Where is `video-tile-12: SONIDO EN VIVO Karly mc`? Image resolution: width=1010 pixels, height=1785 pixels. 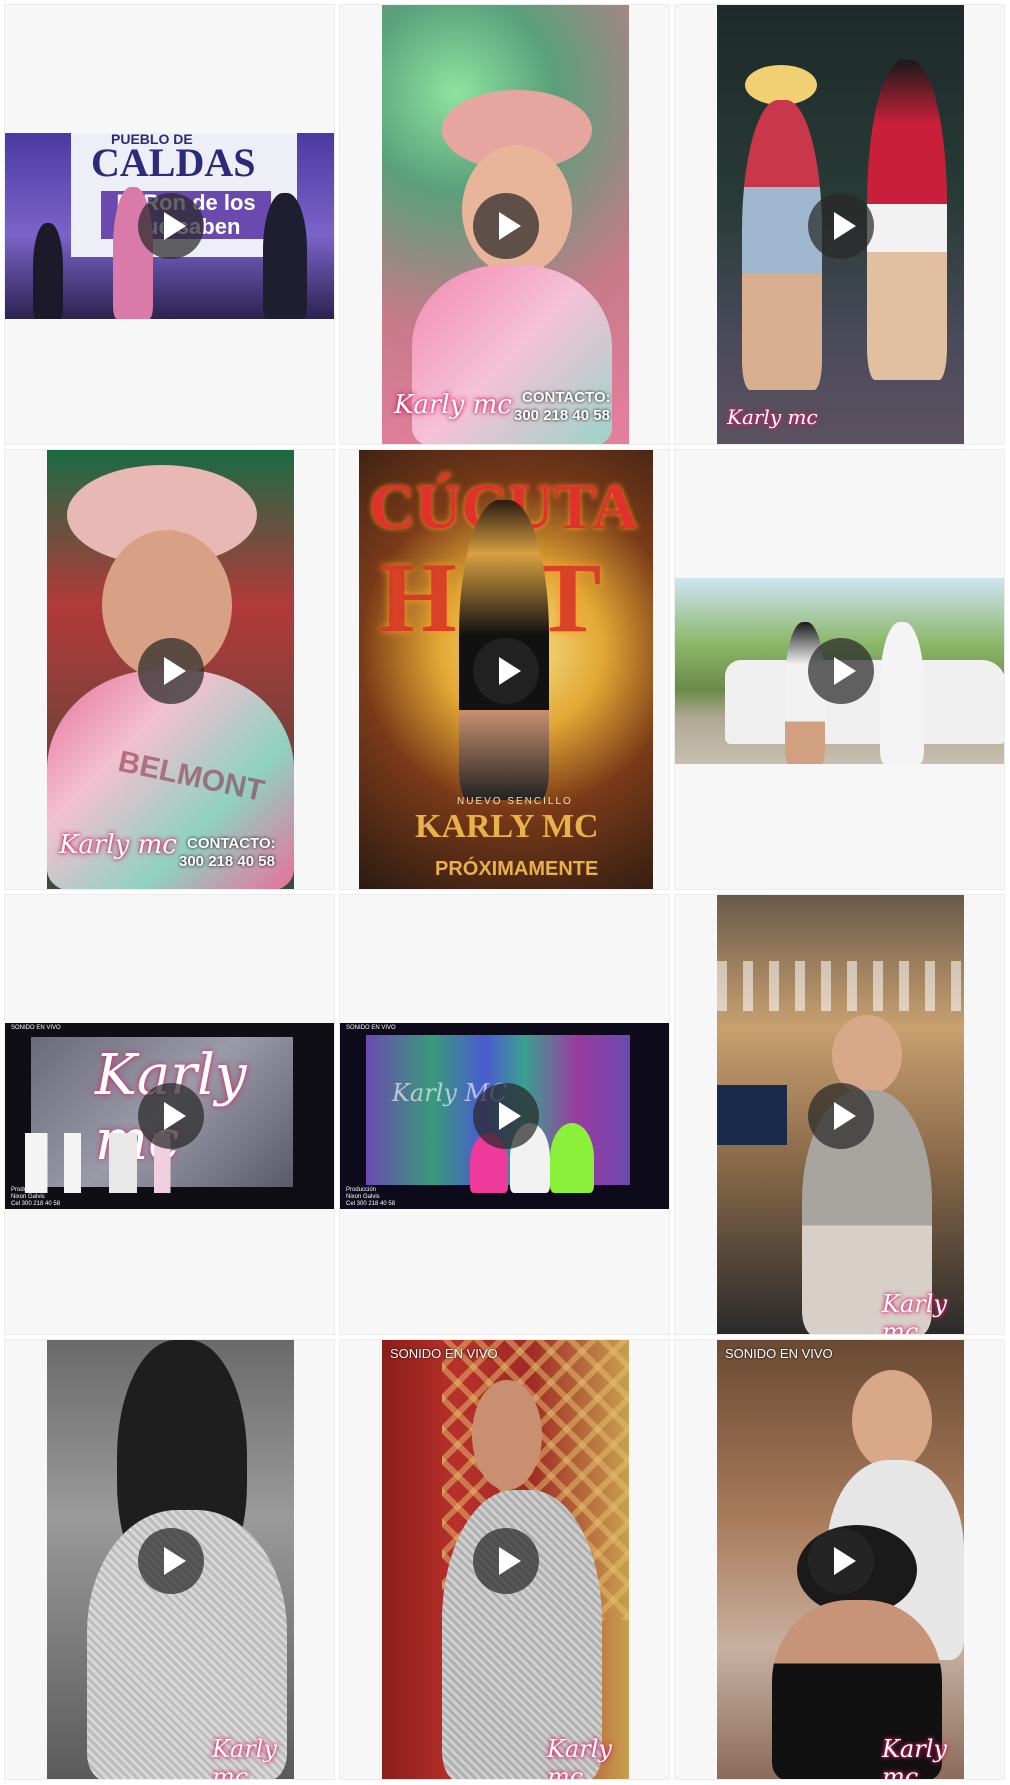
video-tile-12: SONIDO EN VIVO Karly mc is located at coordinates (839, 1559).